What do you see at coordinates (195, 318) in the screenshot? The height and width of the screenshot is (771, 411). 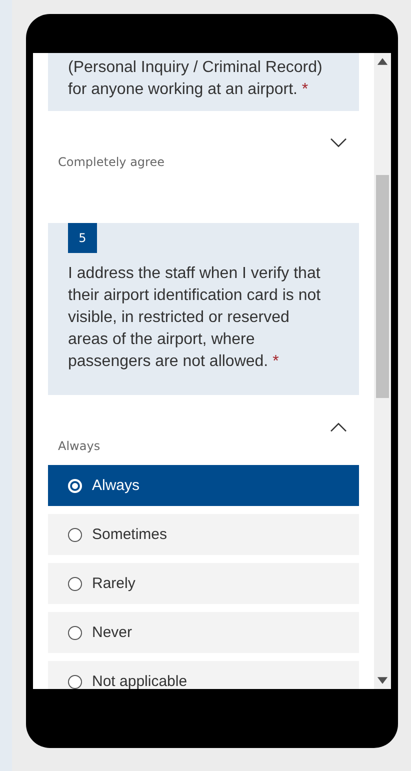 I see `question-text: I address the staff when I verify that their airport identification card is not visible, in restricted or reserved areas of the airport, where passengers are not allowed. *` at bounding box center [195, 318].